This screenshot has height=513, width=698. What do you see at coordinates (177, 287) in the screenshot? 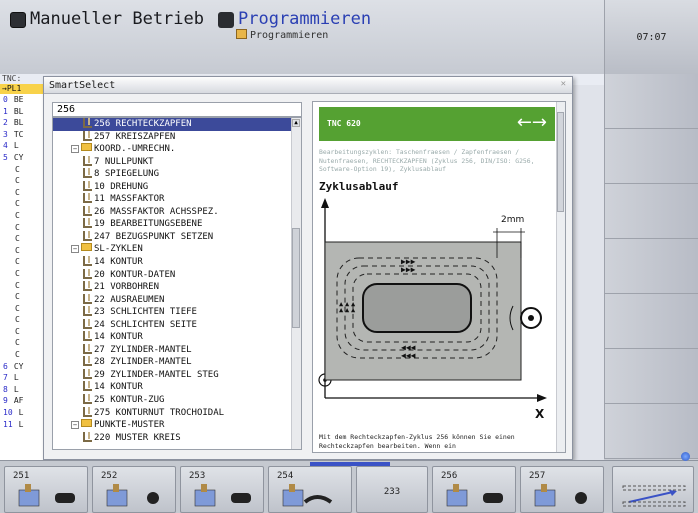
I see `tree-item: 21 VORBOHREN` at bounding box center [177, 287].